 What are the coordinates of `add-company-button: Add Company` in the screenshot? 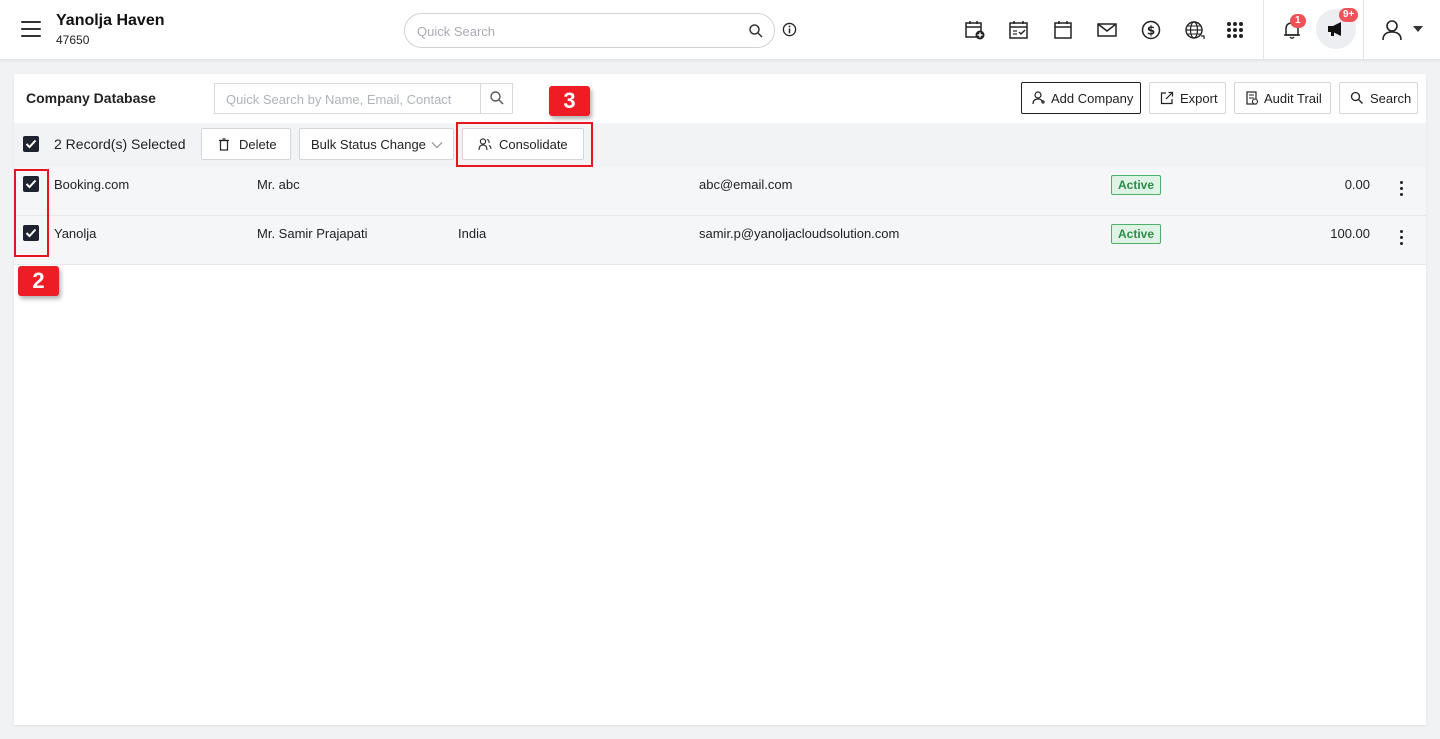 It's located at (1081, 98).